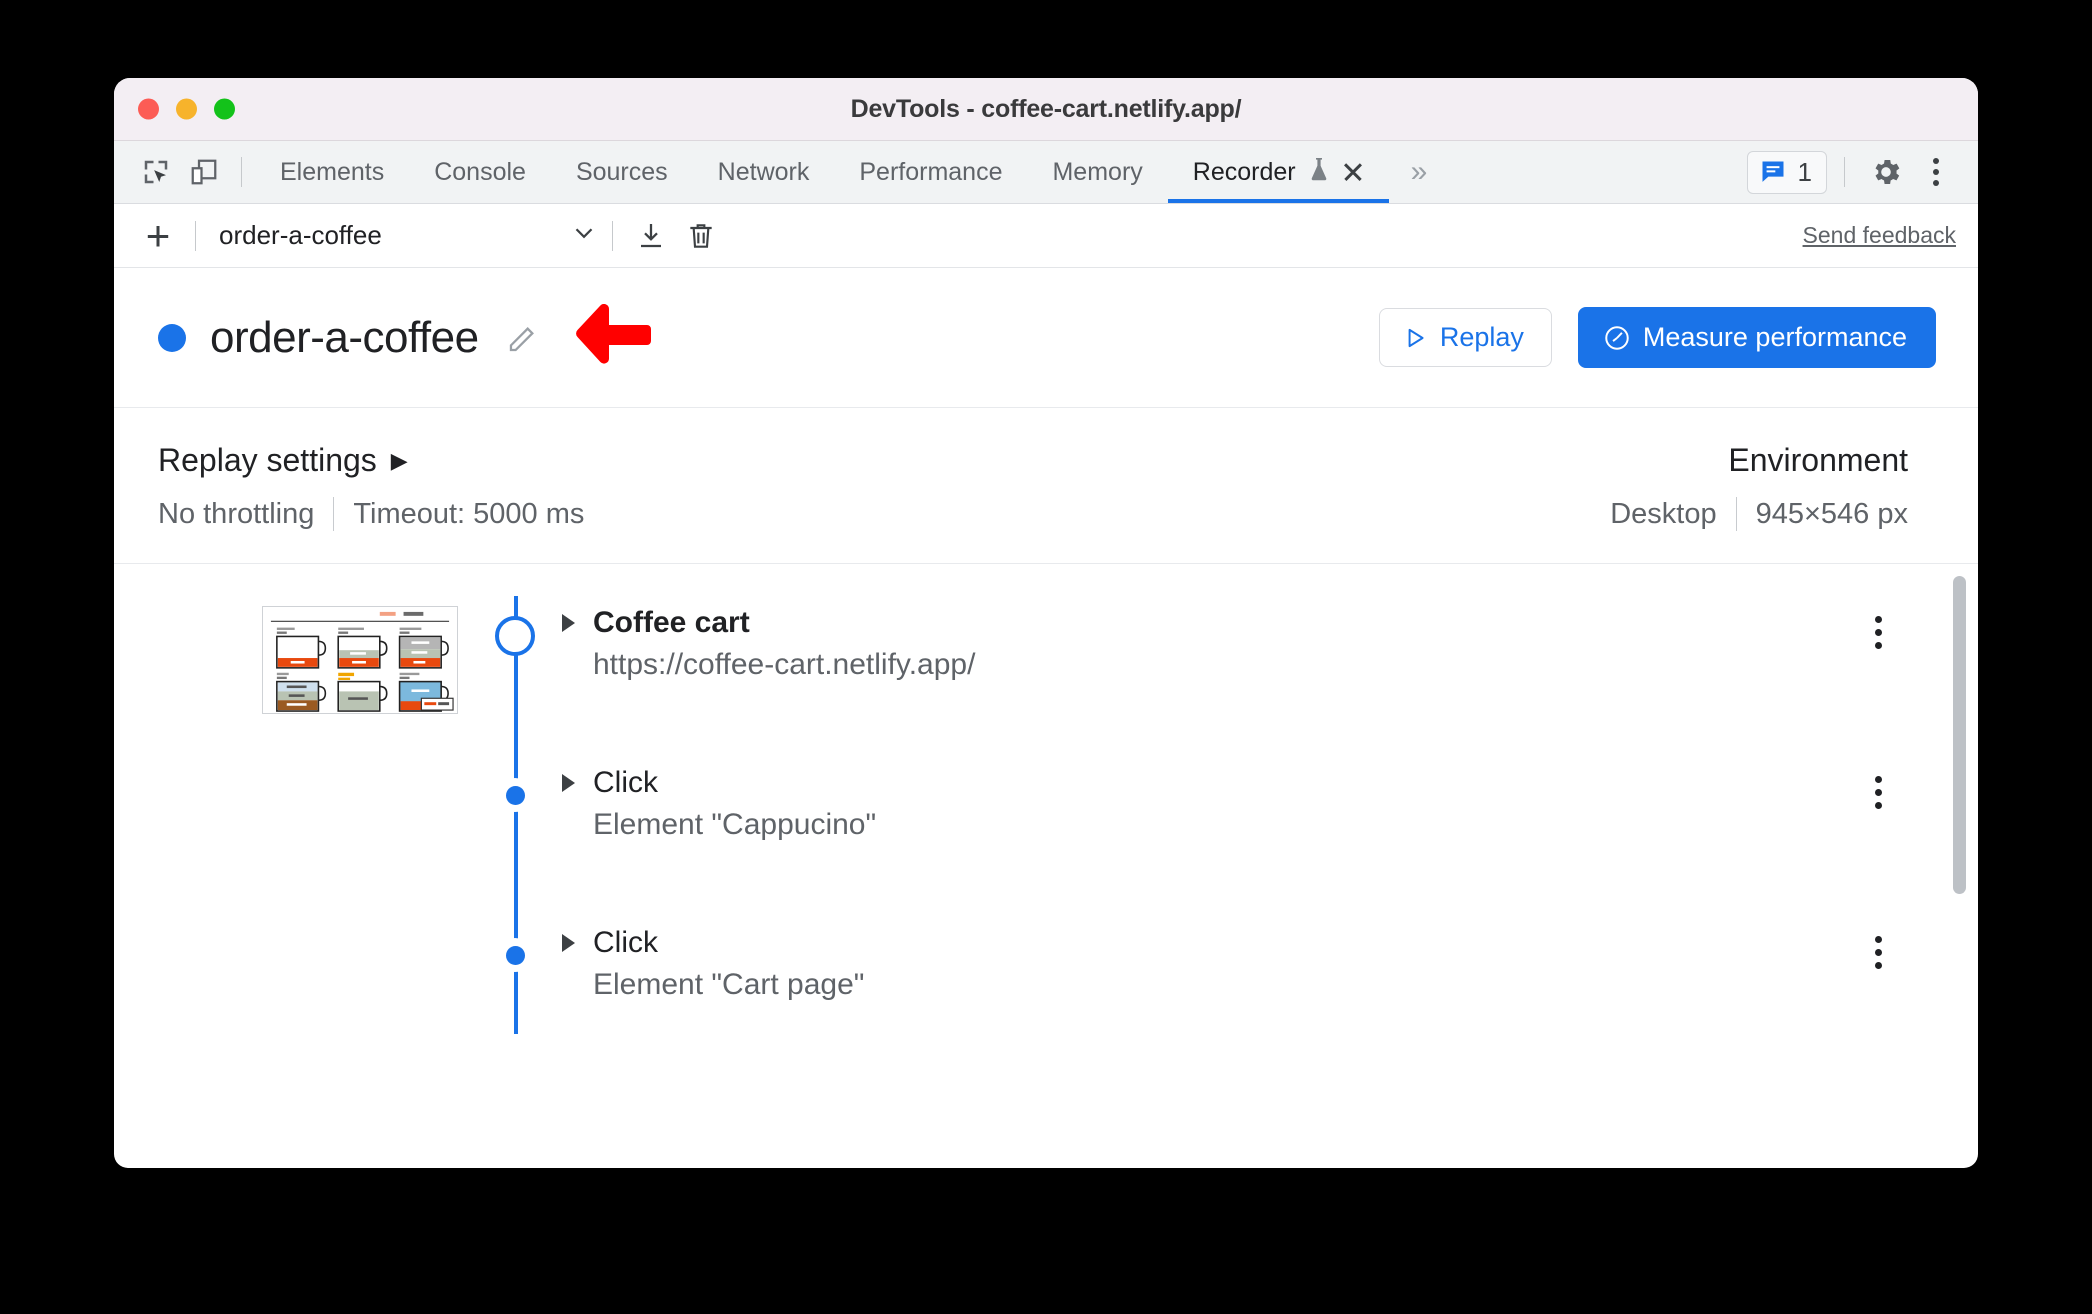  Describe the element at coordinates (204, 172) in the screenshot. I see `device-toolbar-button` at that location.